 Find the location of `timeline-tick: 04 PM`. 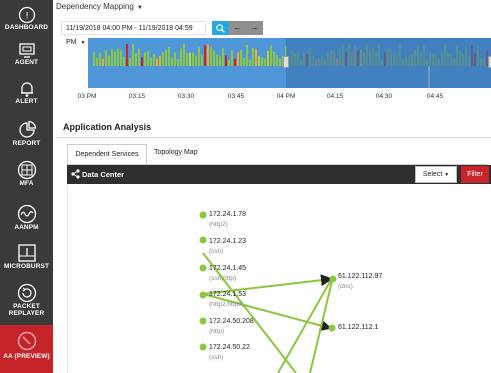

timeline-tick: 04 PM is located at coordinates (286, 96).